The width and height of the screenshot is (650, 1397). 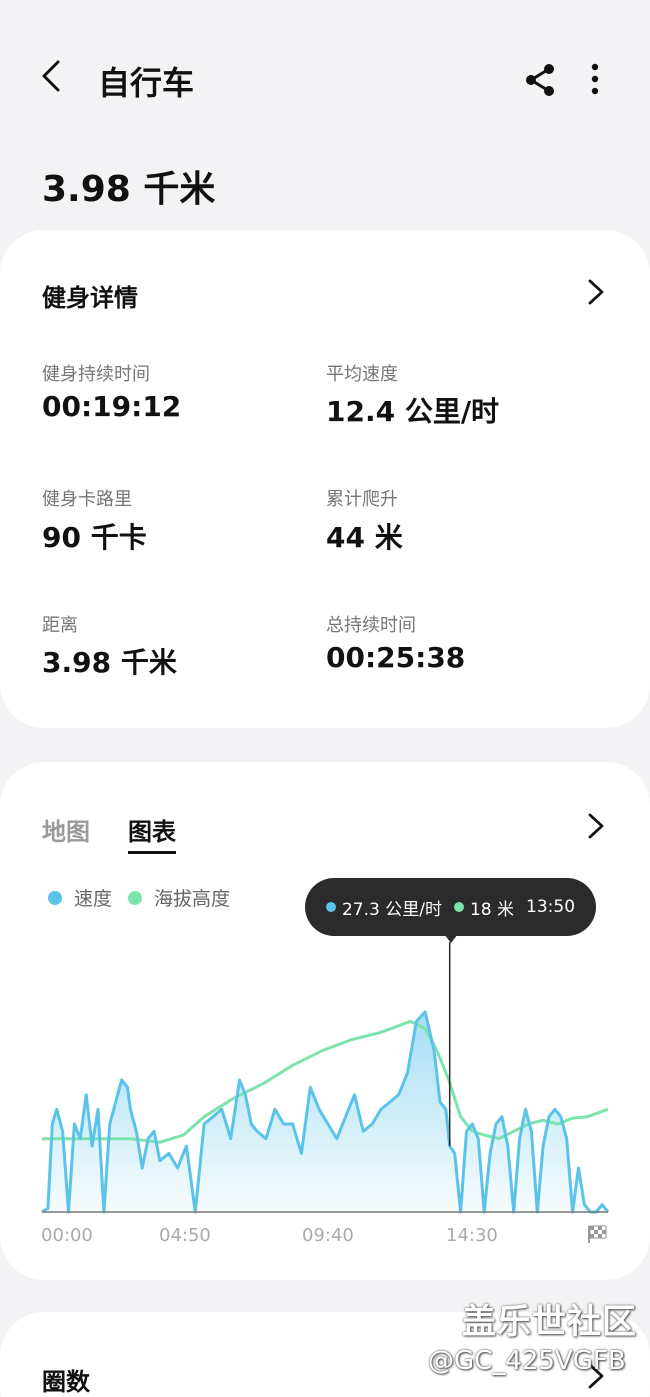 What do you see at coordinates (551, 907) in the screenshot?
I see `tooltip-time: 13:50` at bounding box center [551, 907].